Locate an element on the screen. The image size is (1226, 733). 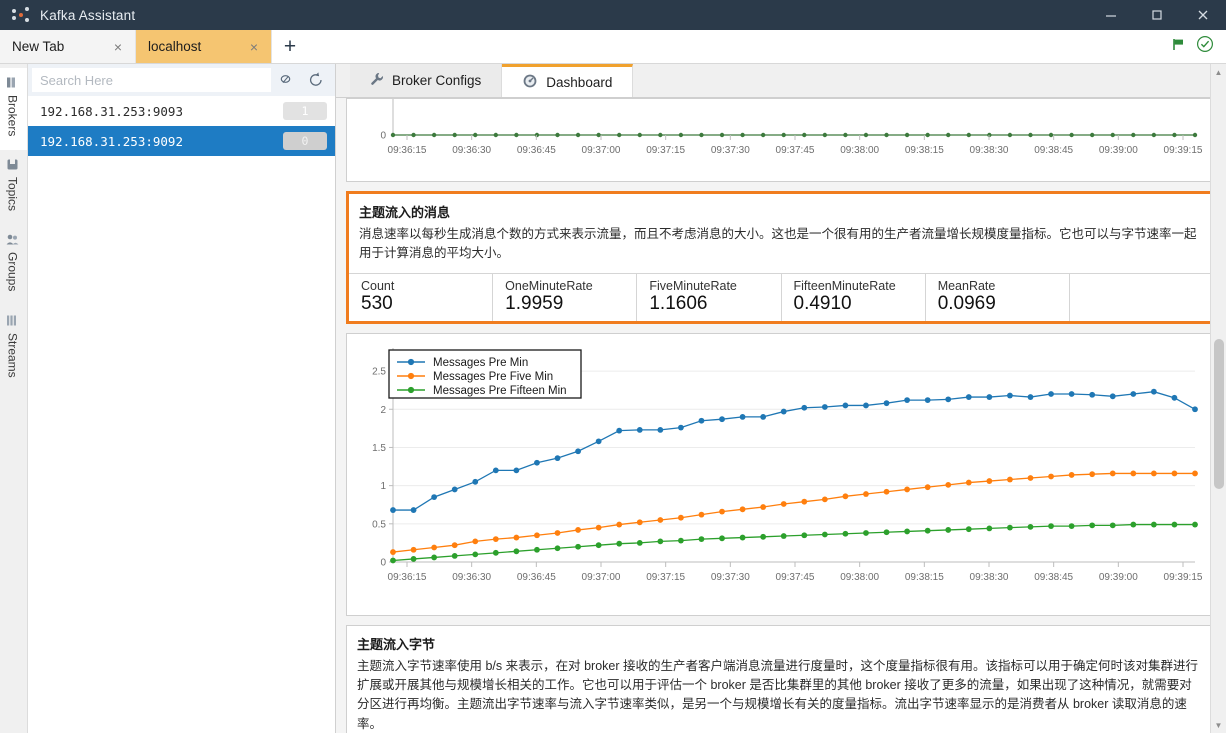
search-icon is located at coordinates (286, 80).